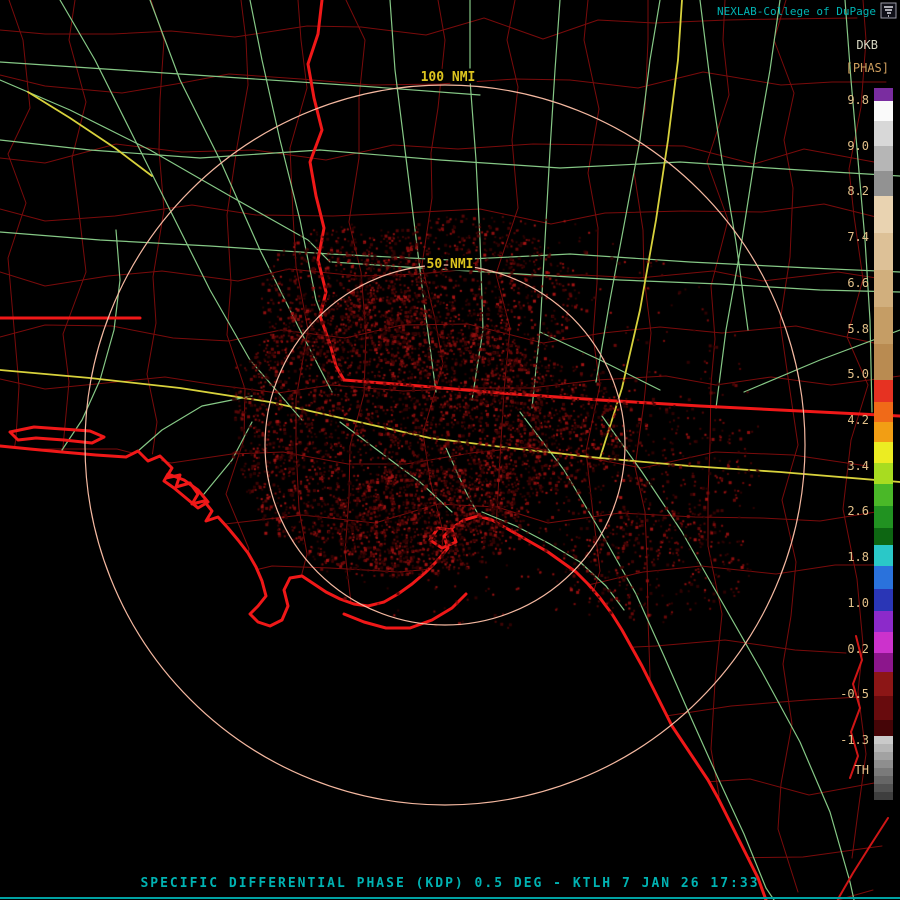 The width and height of the screenshot is (900, 900). Describe the element at coordinates (867, 68) in the screenshot. I see `colorbar-param-label: [PHAS]` at that location.